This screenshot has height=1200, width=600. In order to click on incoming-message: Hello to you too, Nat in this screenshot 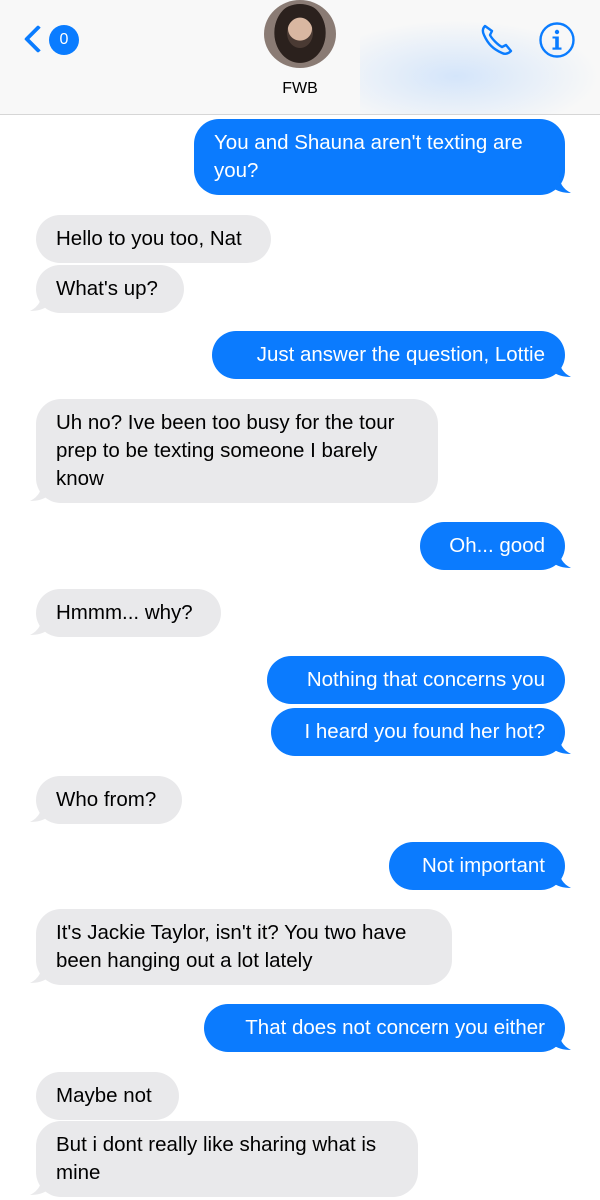, I will do `click(153, 239)`.